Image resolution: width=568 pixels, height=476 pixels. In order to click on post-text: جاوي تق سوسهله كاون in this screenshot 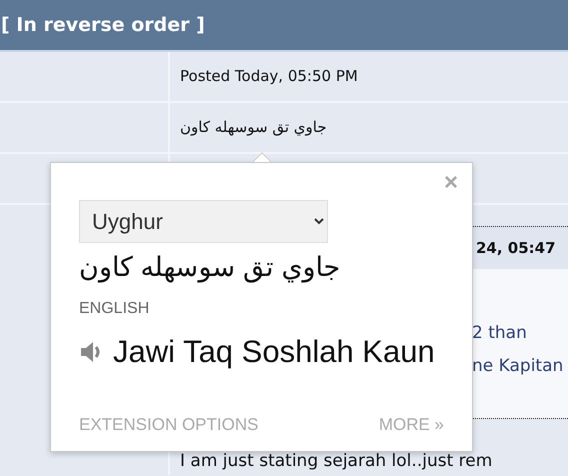, I will do `click(253, 127)`.